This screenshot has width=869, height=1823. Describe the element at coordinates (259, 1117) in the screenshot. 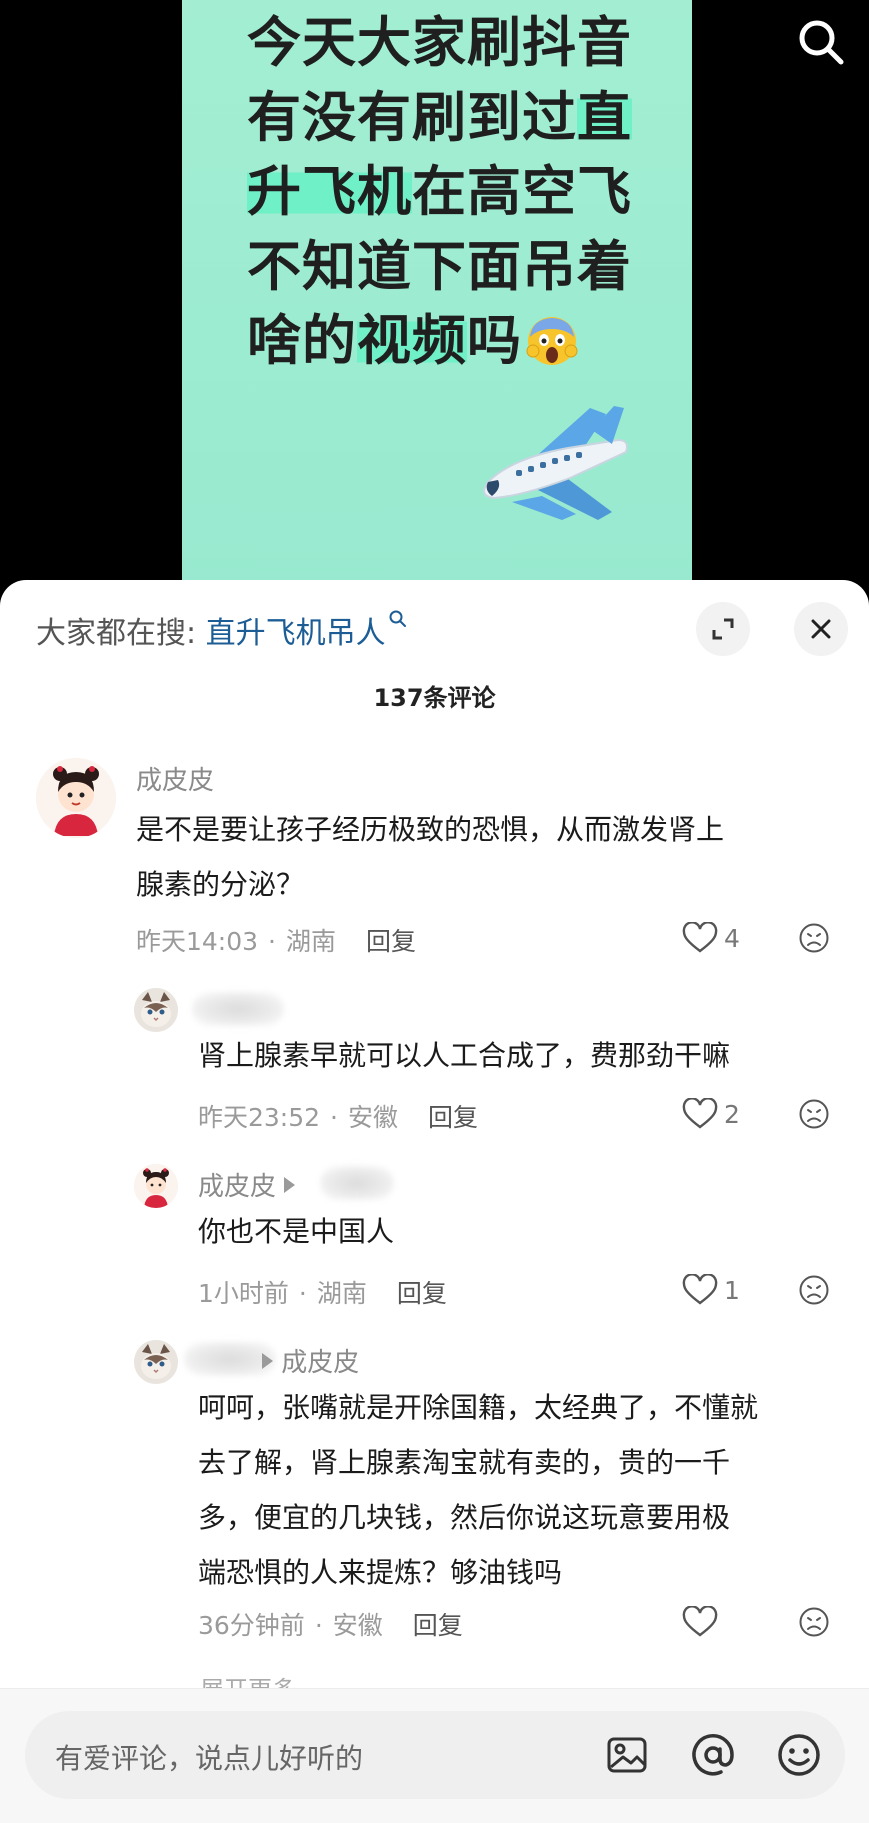

I see `comment-time: 昨天23:52` at that location.